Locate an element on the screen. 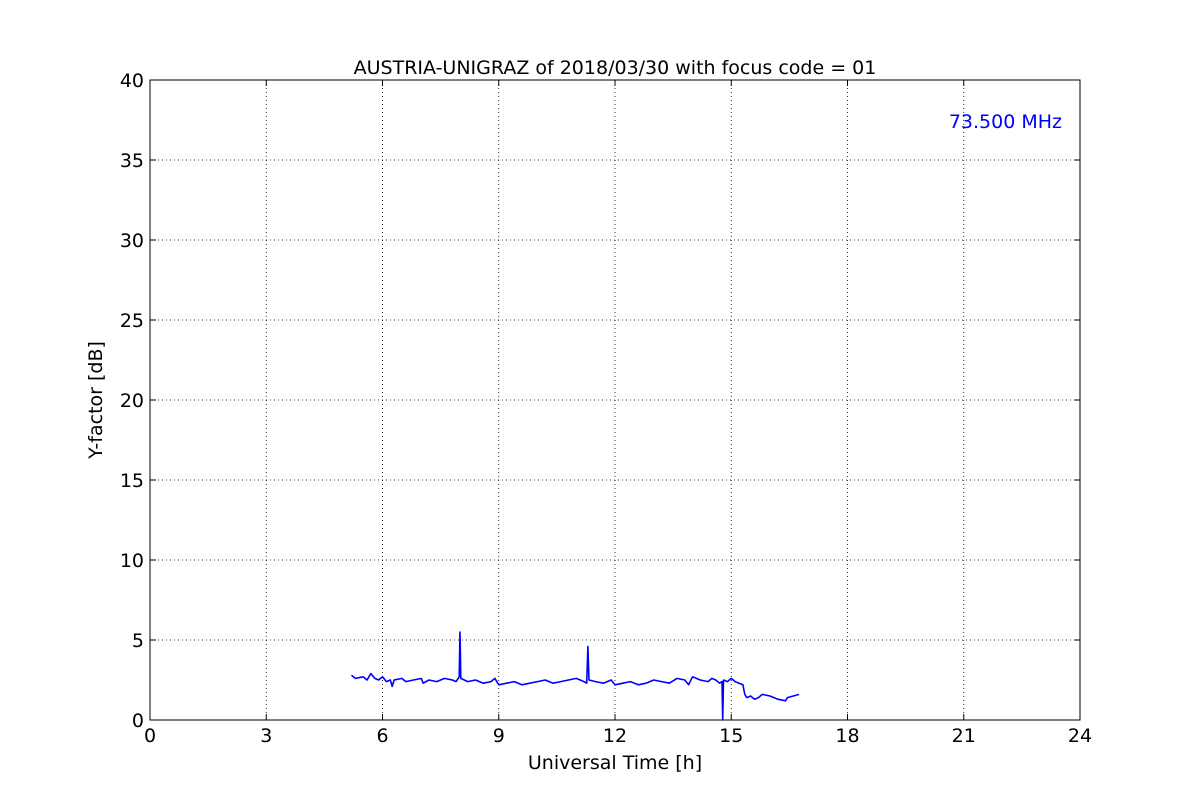 Image resolution: width=1200 pixels, height=800 pixels. y-axis-label: Y-factor [dB] is located at coordinates (96, 400).